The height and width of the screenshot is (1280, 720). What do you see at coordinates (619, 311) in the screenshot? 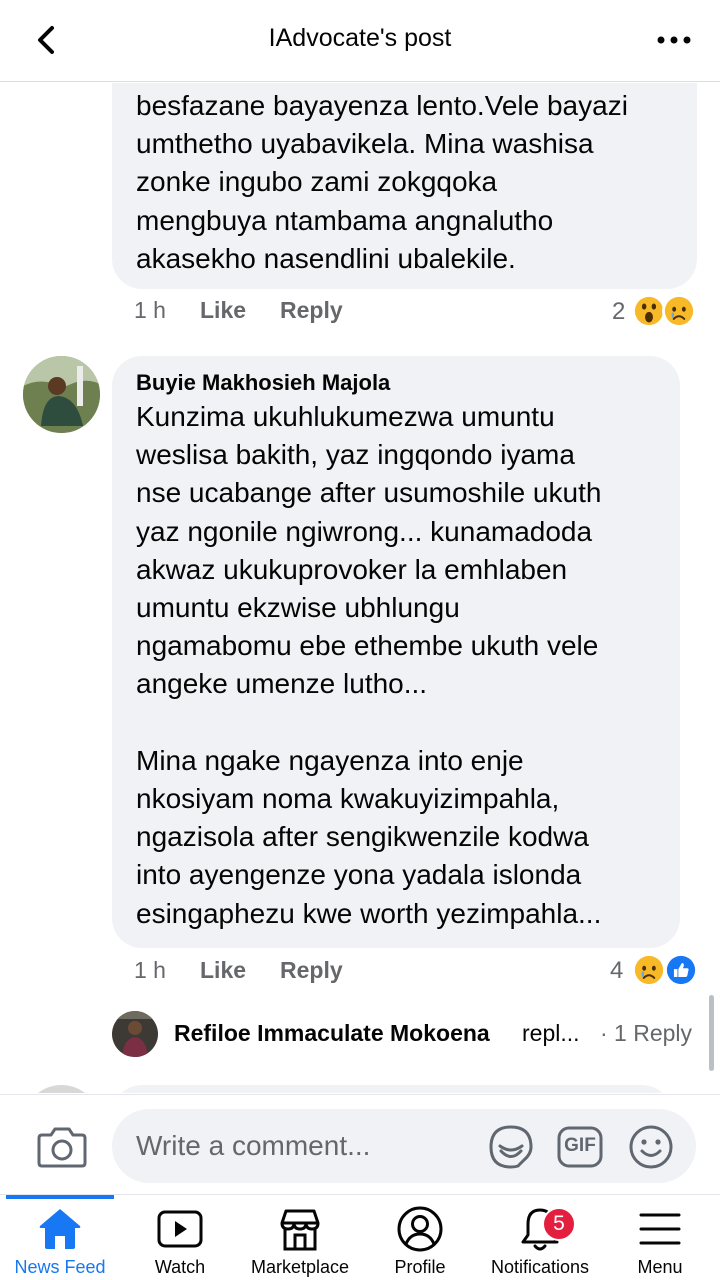
I see `reaction-count: 2` at bounding box center [619, 311].